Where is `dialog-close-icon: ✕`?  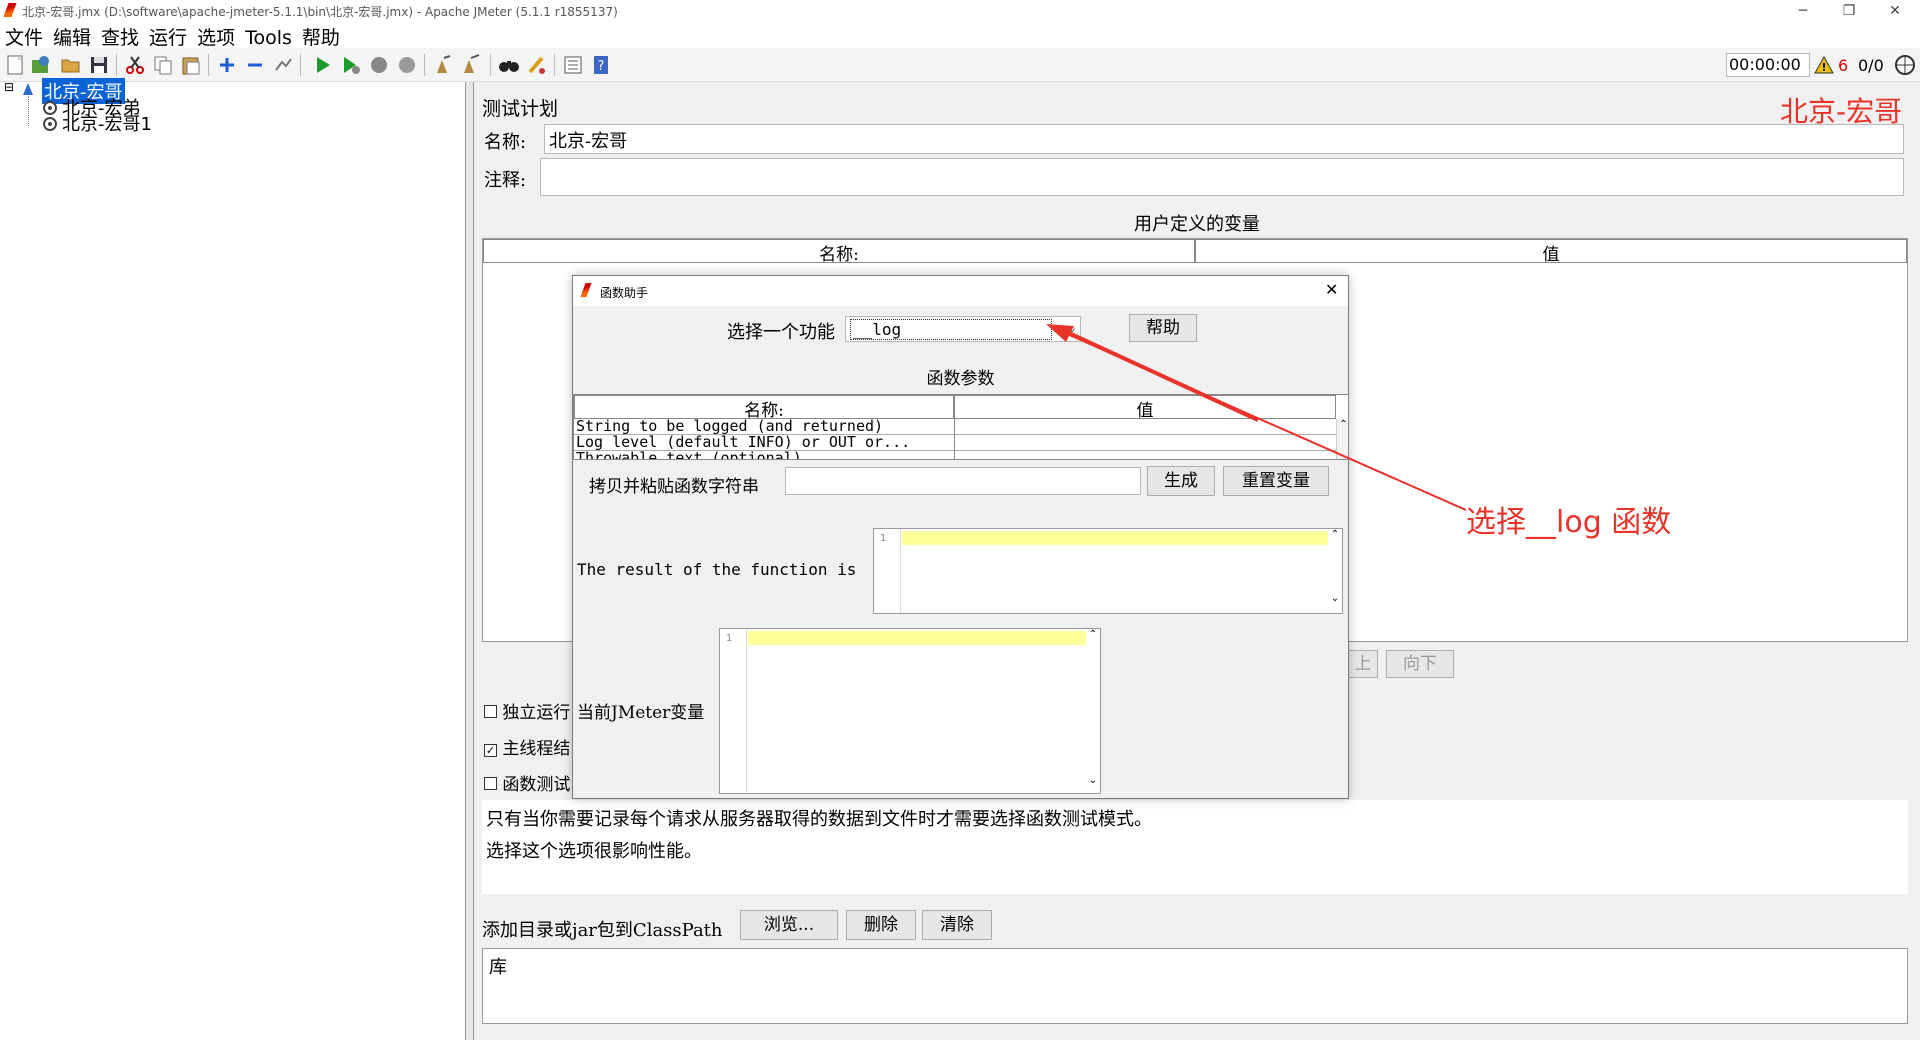 dialog-close-icon: ✕ is located at coordinates (1331, 289).